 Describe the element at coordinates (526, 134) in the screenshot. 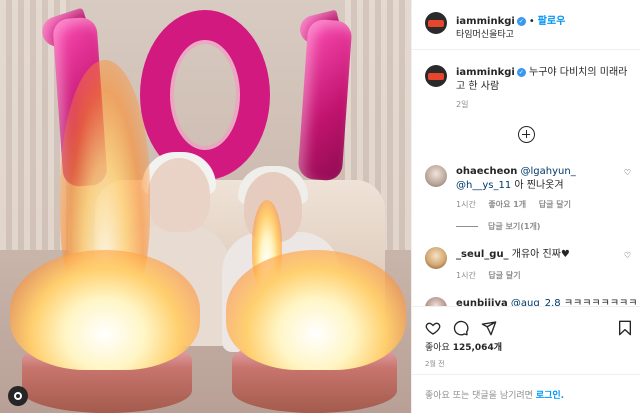

I see `add-circle-icon` at that location.